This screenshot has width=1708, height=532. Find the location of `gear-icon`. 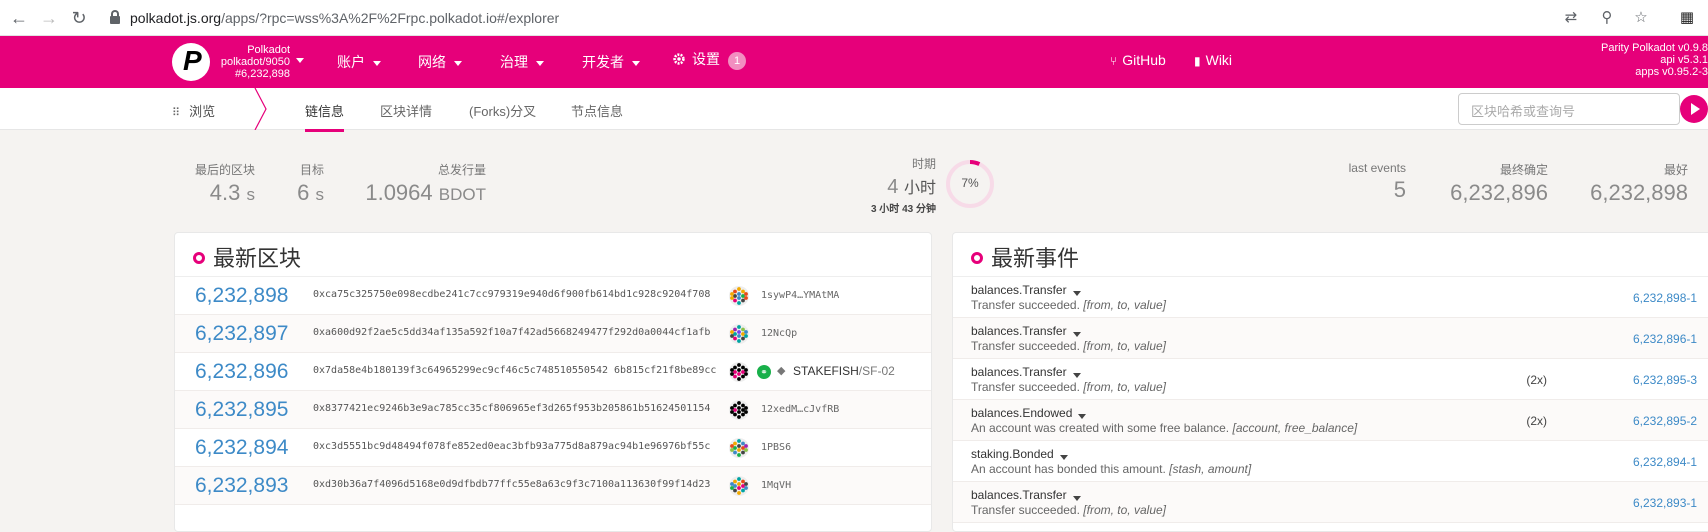

gear-icon is located at coordinates (679, 59).